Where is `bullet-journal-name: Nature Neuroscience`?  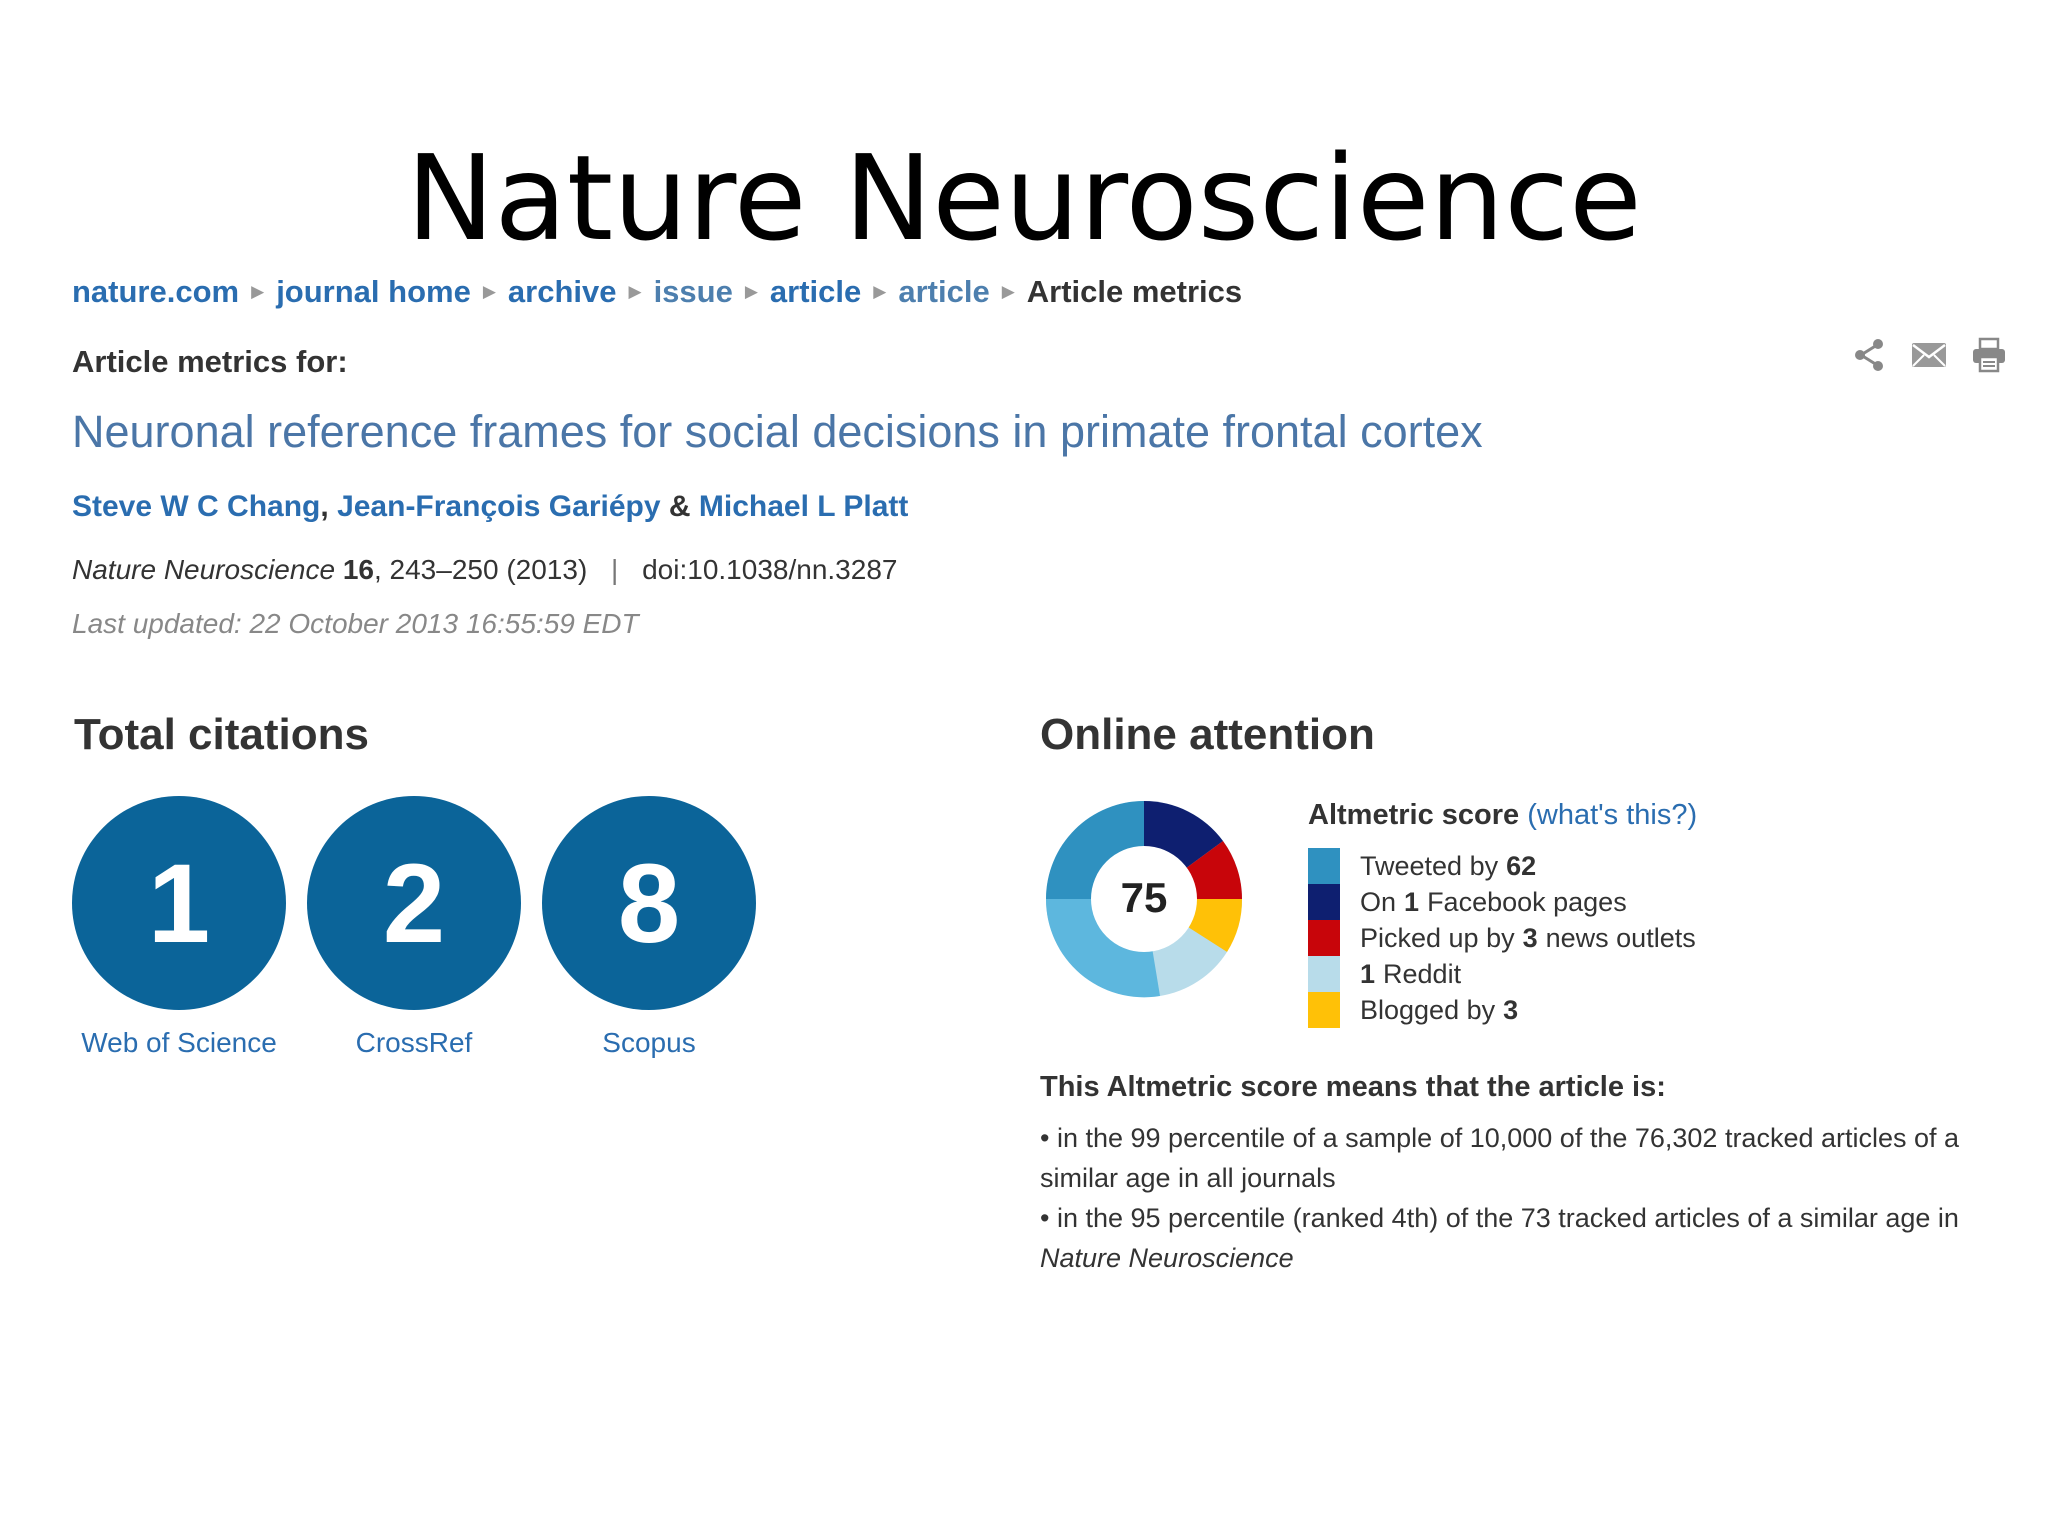
bullet-journal-name: Nature Neuroscience is located at coordinates (1167, 1258).